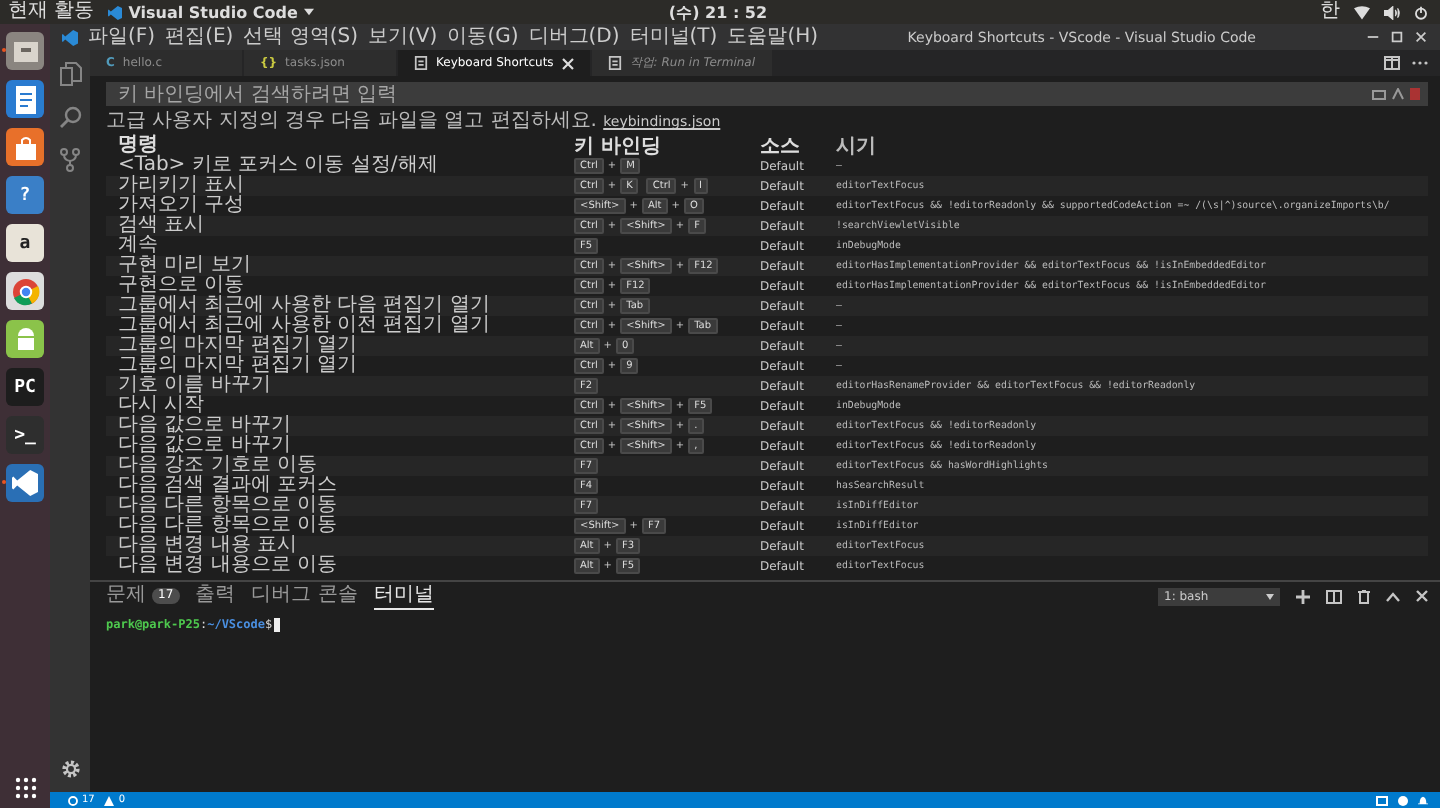  Describe the element at coordinates (1420, 12) in the screenshot. I see `power-icon` at that location.